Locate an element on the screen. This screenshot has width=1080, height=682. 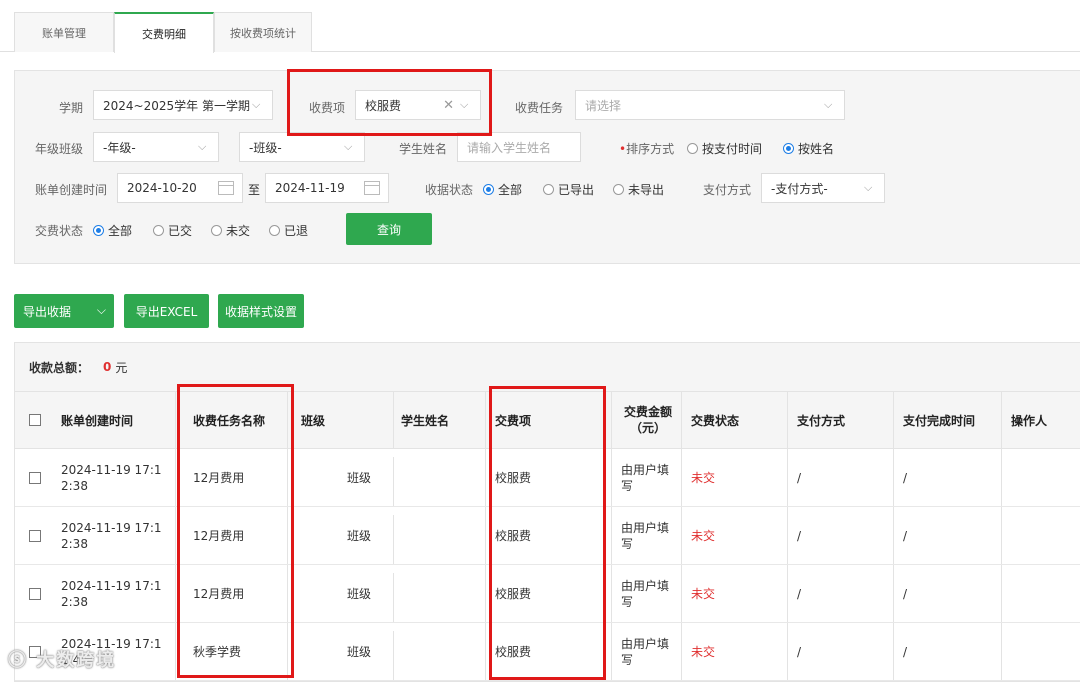
date-label: 账单创建时间 is located at coordinates (71, 190).